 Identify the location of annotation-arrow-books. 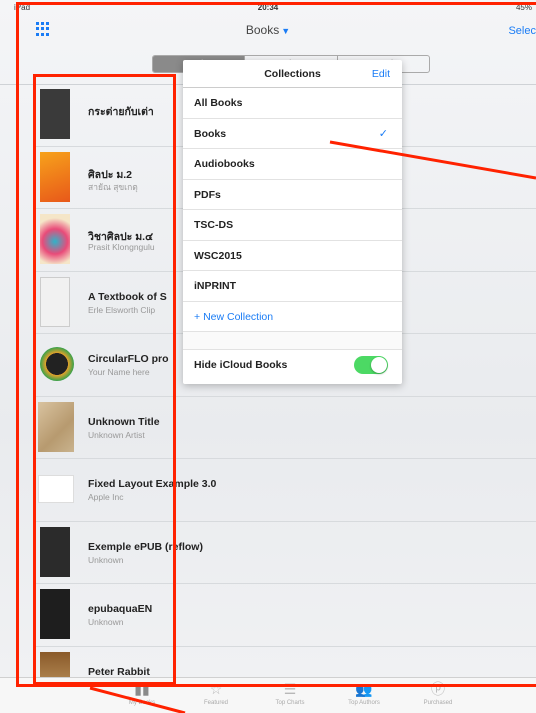
(432, 160).